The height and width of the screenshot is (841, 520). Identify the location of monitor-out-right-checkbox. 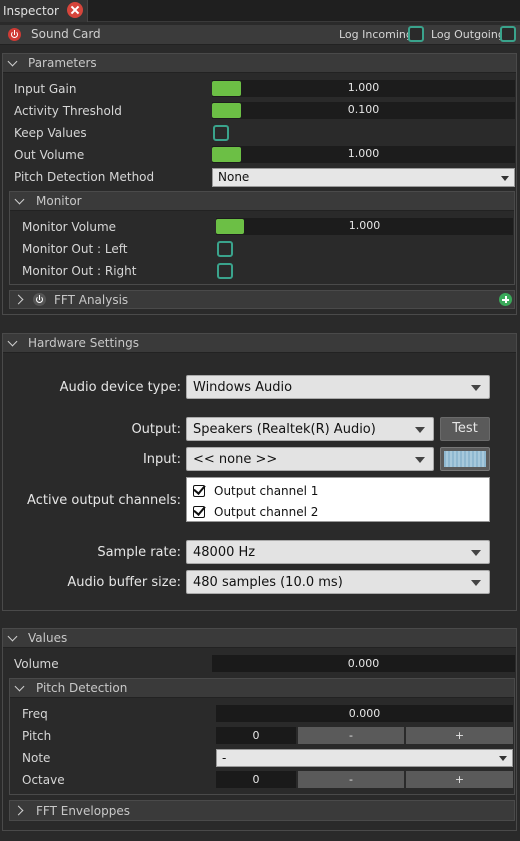
(225, 271).